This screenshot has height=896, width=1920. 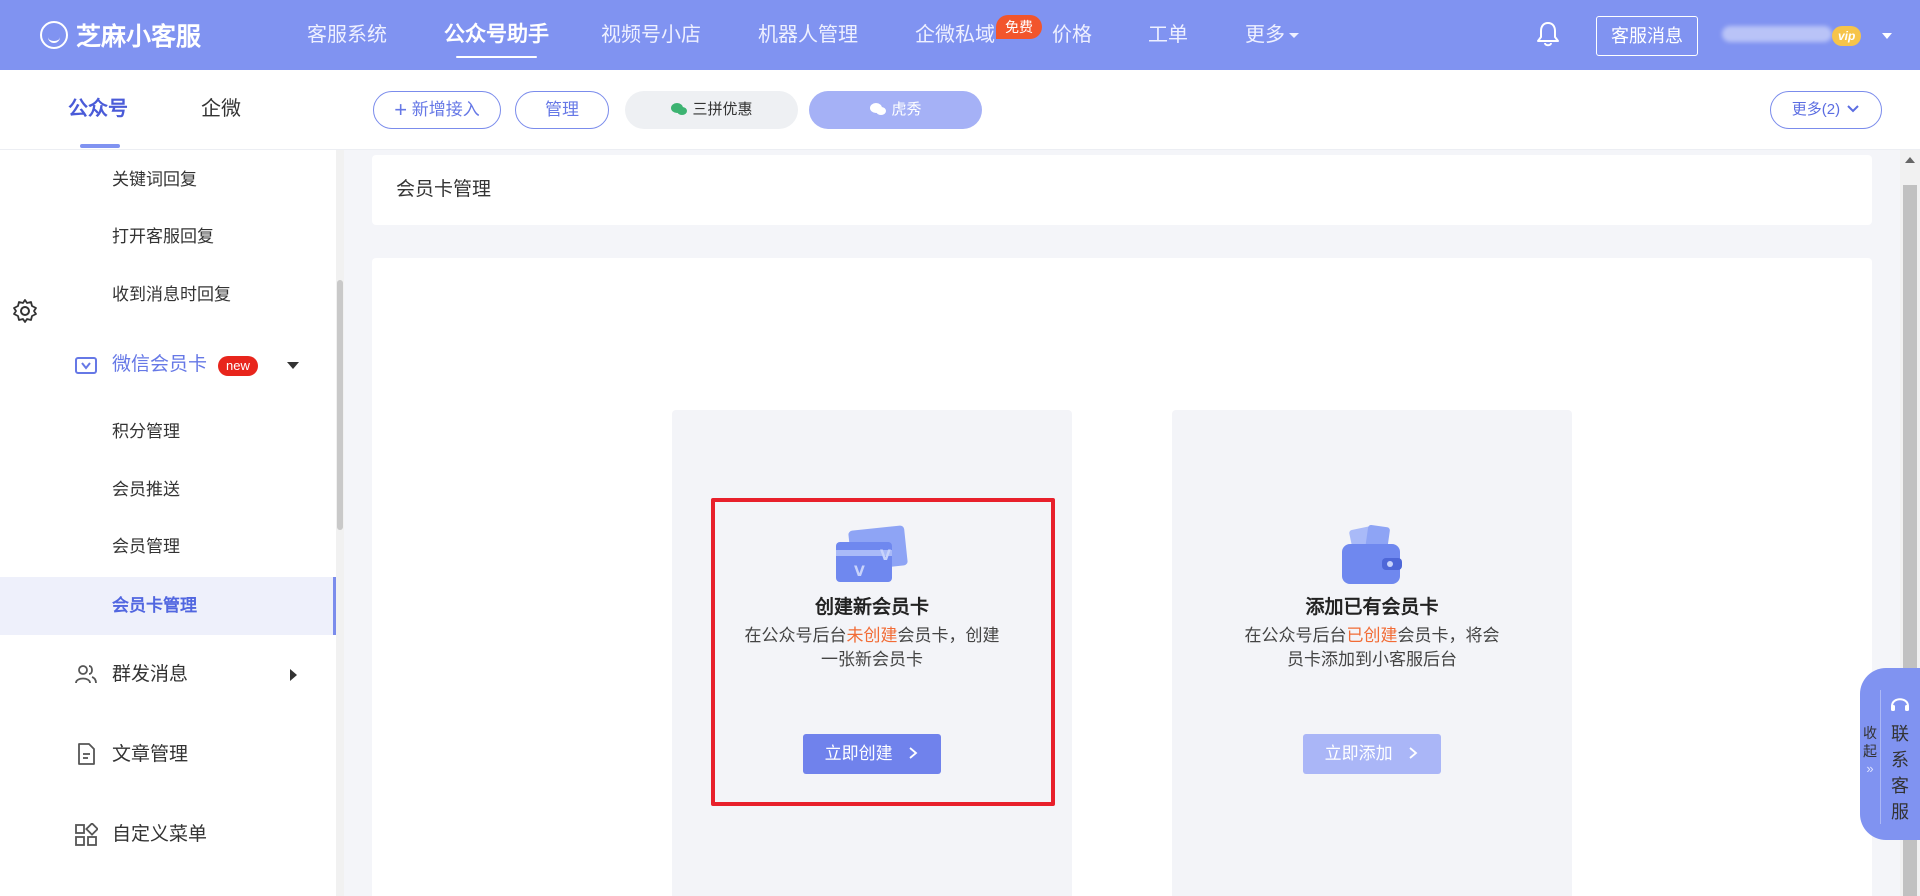 What do you see at coordinates (340, 405) in the screenshot?
I see `sidebar-scrollbar-thumb` at bounding box center [340, 405].